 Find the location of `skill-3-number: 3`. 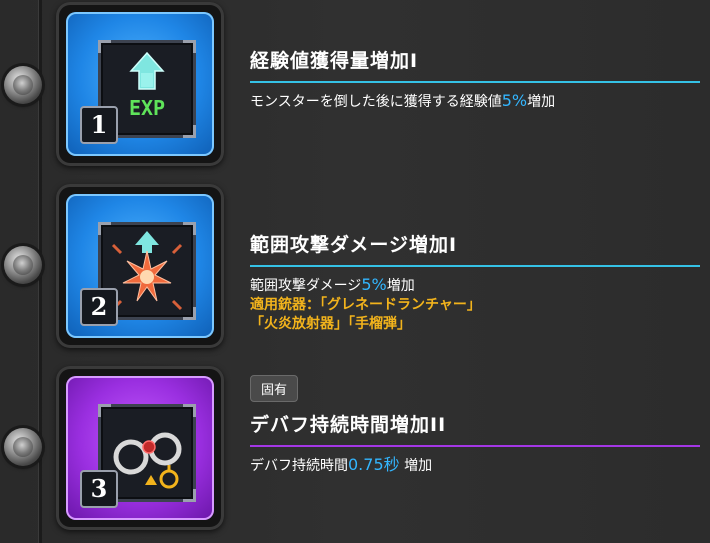

skill-3-number: 3 is located at coordinates (99, 489).